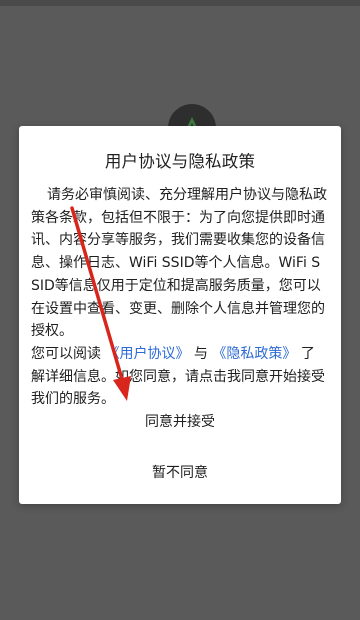  Describe the element at coordinates (254, 354) in the screenshot. I see `privacy-policy-link: 《隐私政策》` at that location.